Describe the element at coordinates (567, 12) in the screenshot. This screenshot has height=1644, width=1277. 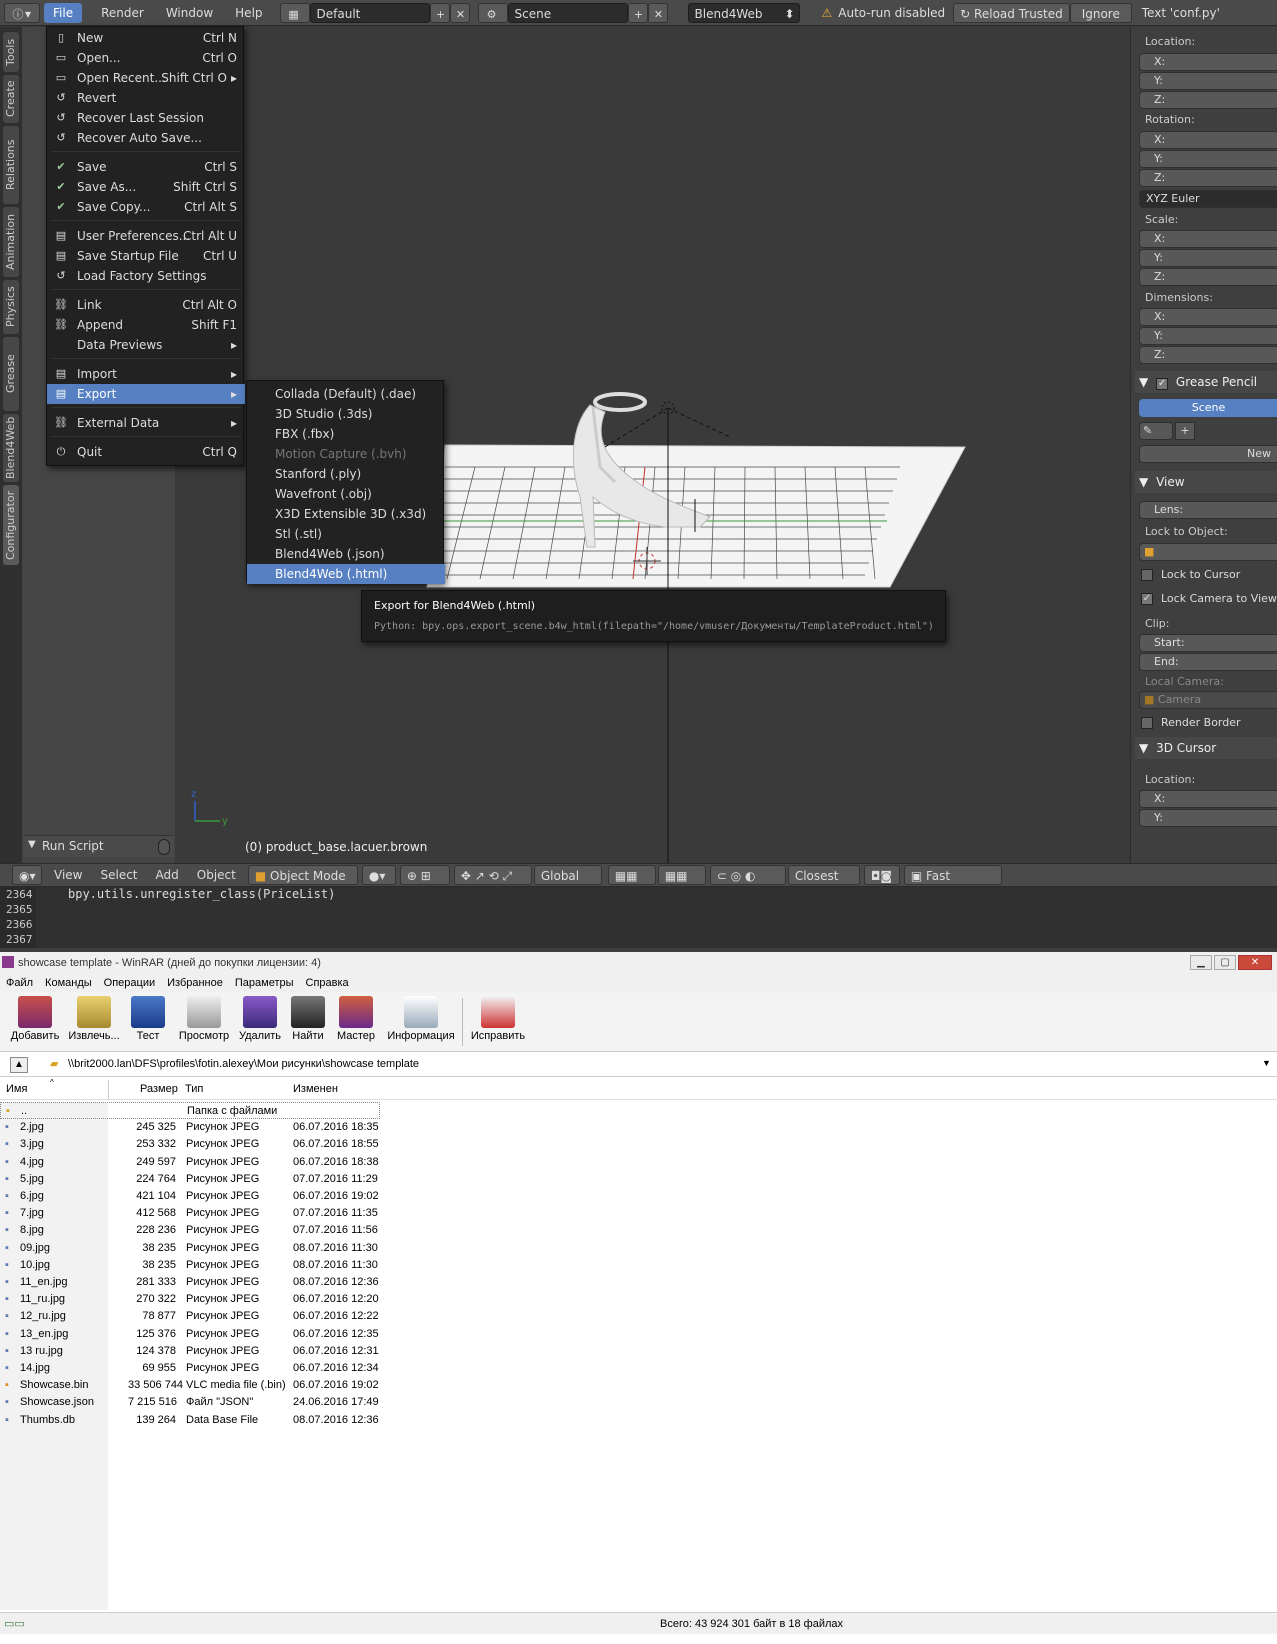
I see `scene-field: Scene` at that location.